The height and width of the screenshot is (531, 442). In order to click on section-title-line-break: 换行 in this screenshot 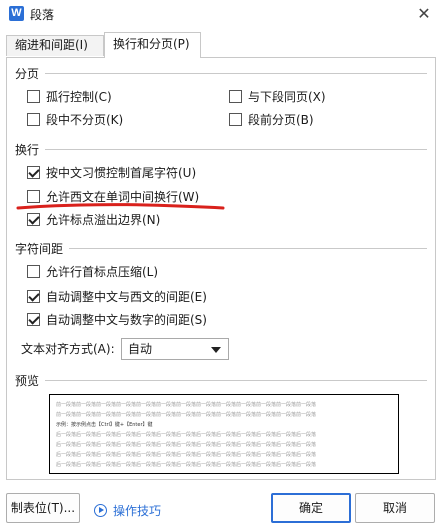, I will do `click(30, 149)`.